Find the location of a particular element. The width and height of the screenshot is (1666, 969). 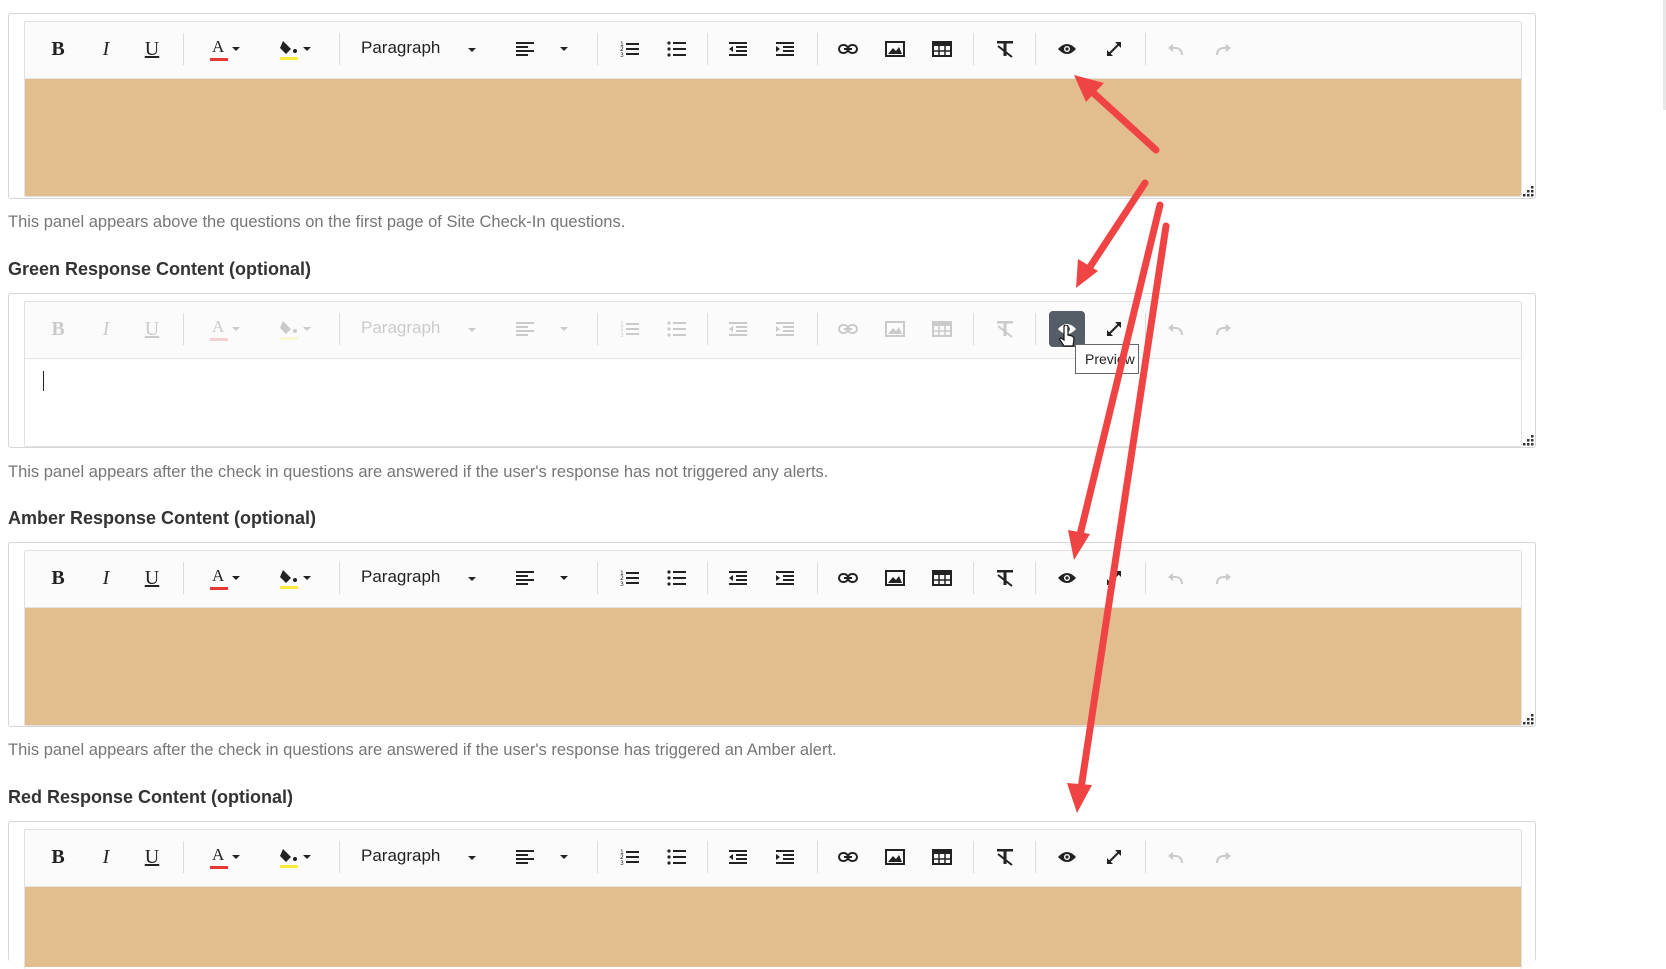

expand-icon is located at coordinates (1114, 329).